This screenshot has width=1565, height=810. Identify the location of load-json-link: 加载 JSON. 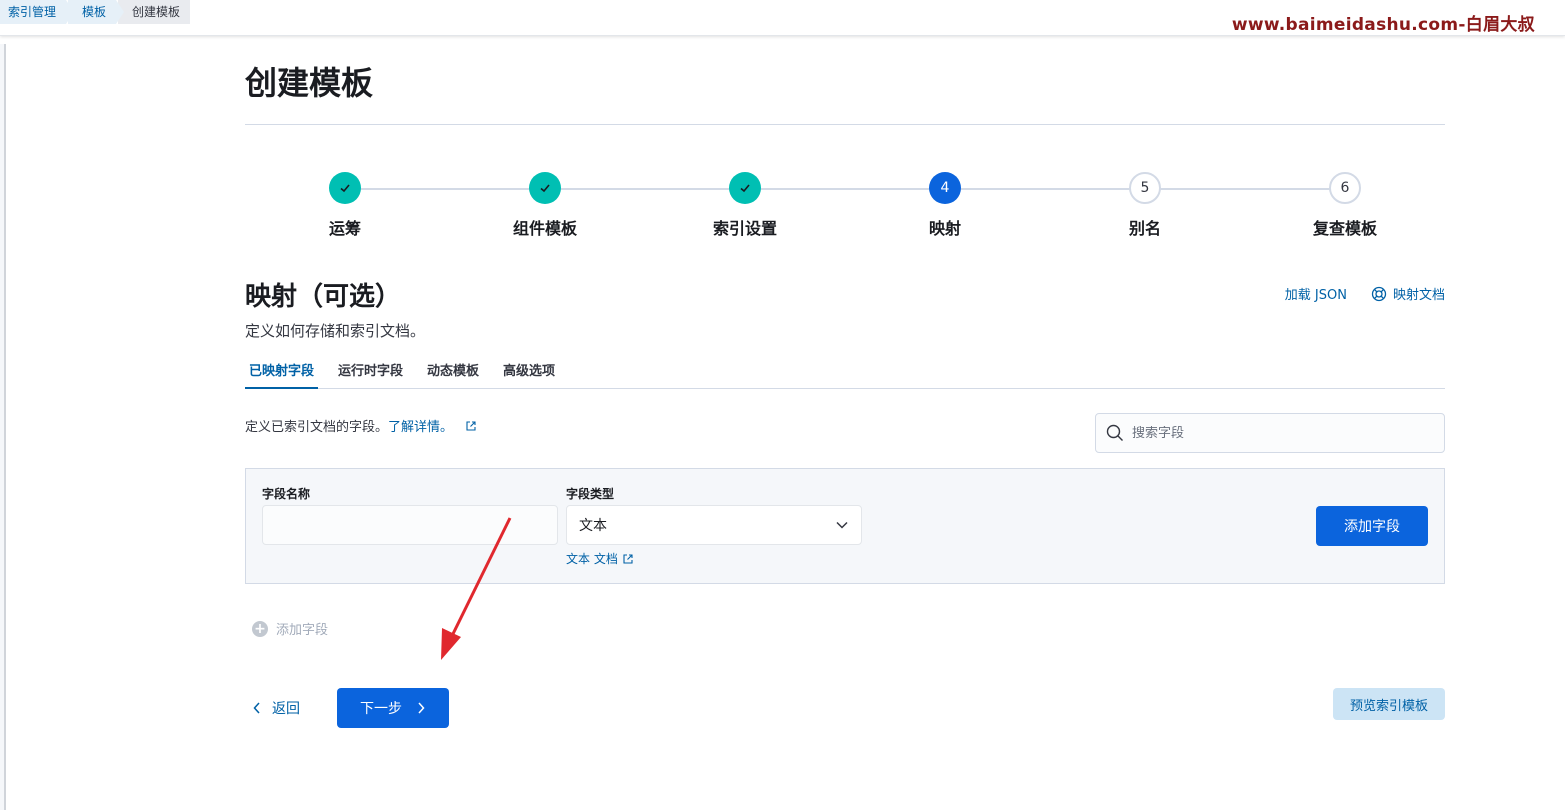
(1316, 293).